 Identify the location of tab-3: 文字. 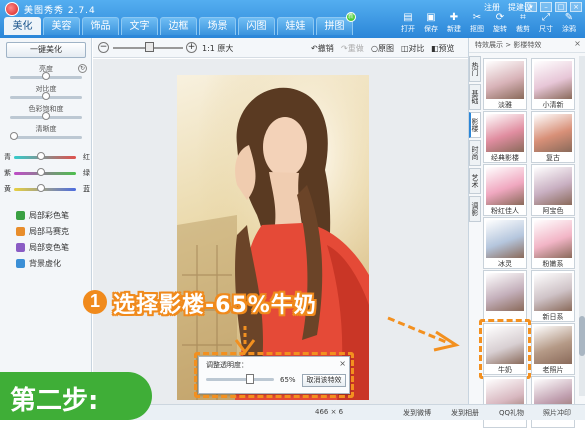
(139, 26).